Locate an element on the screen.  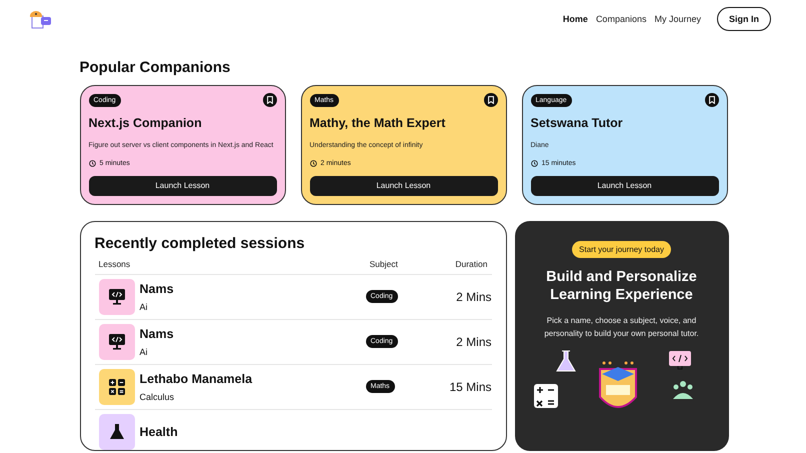
sessions-title: Recently completed sessions is located at coordinates (200, 243).